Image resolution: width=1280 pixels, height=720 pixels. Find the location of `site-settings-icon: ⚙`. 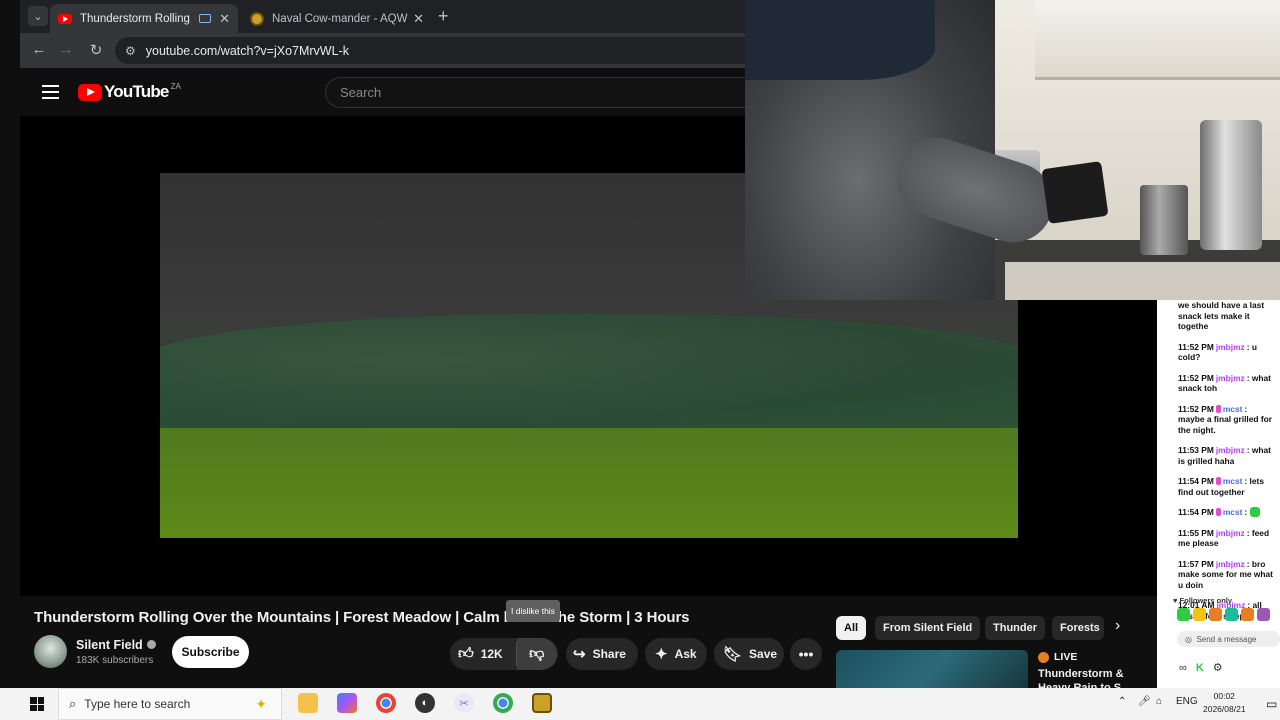

site-settings-icon: ⚙ is located at coordinates (130, 51).